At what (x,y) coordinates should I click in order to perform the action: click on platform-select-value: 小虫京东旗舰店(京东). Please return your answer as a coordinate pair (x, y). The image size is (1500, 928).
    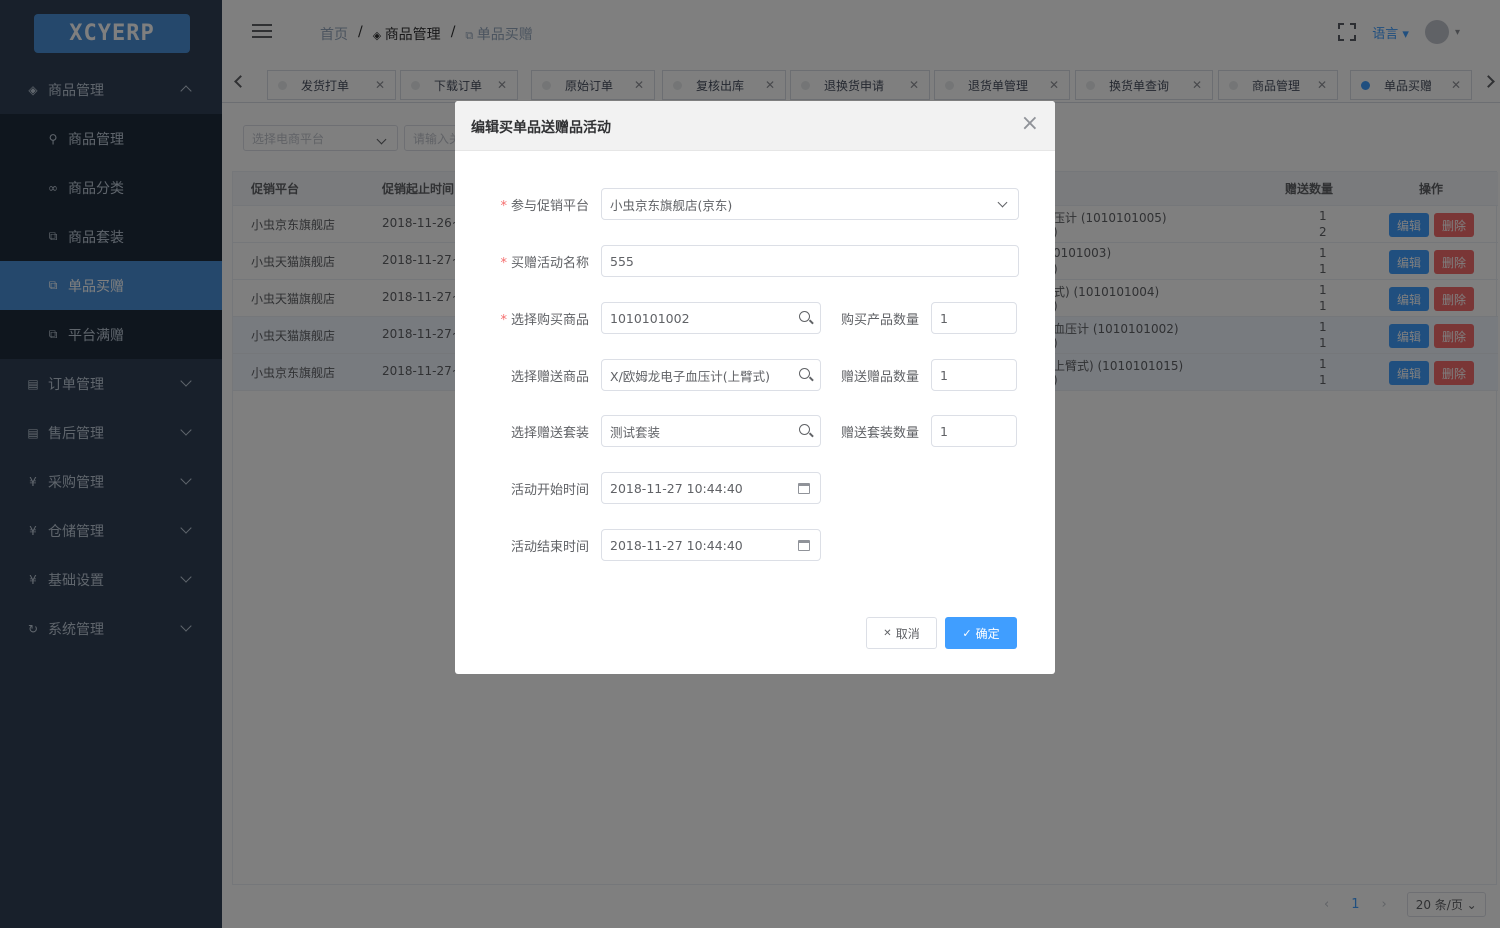
    Looking at the image, I should click on (671, 205).